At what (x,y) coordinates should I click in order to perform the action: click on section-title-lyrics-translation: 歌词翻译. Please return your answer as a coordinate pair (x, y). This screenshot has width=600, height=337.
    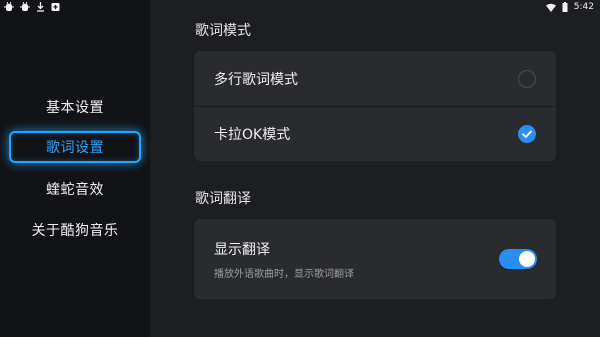
    Looking at the image, I should click on (223, 199).